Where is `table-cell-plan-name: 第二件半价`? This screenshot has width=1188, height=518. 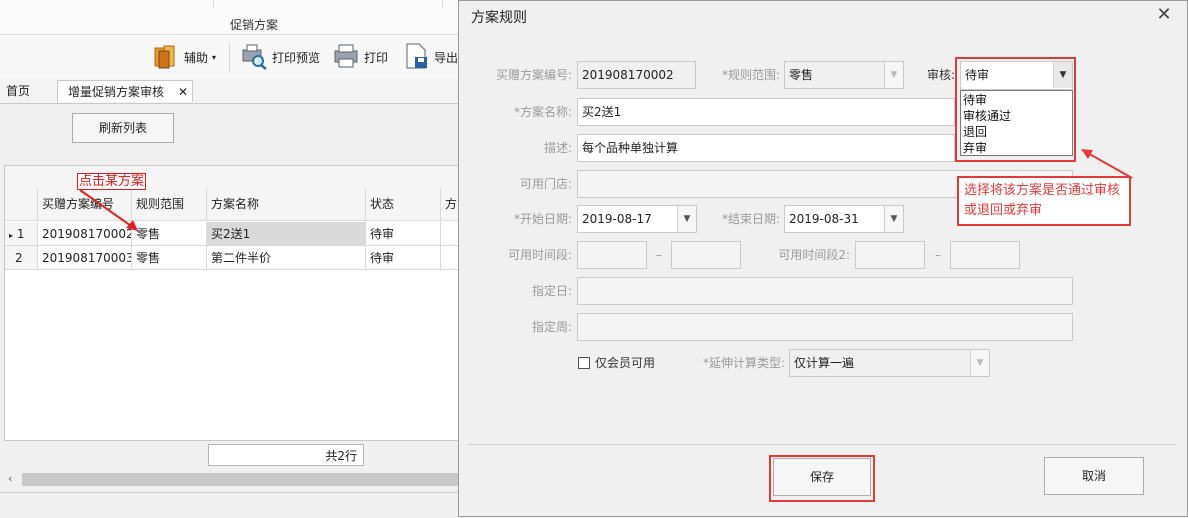 table-cell-plan-name: 第二件半价 is located at coordinates (286, 258).